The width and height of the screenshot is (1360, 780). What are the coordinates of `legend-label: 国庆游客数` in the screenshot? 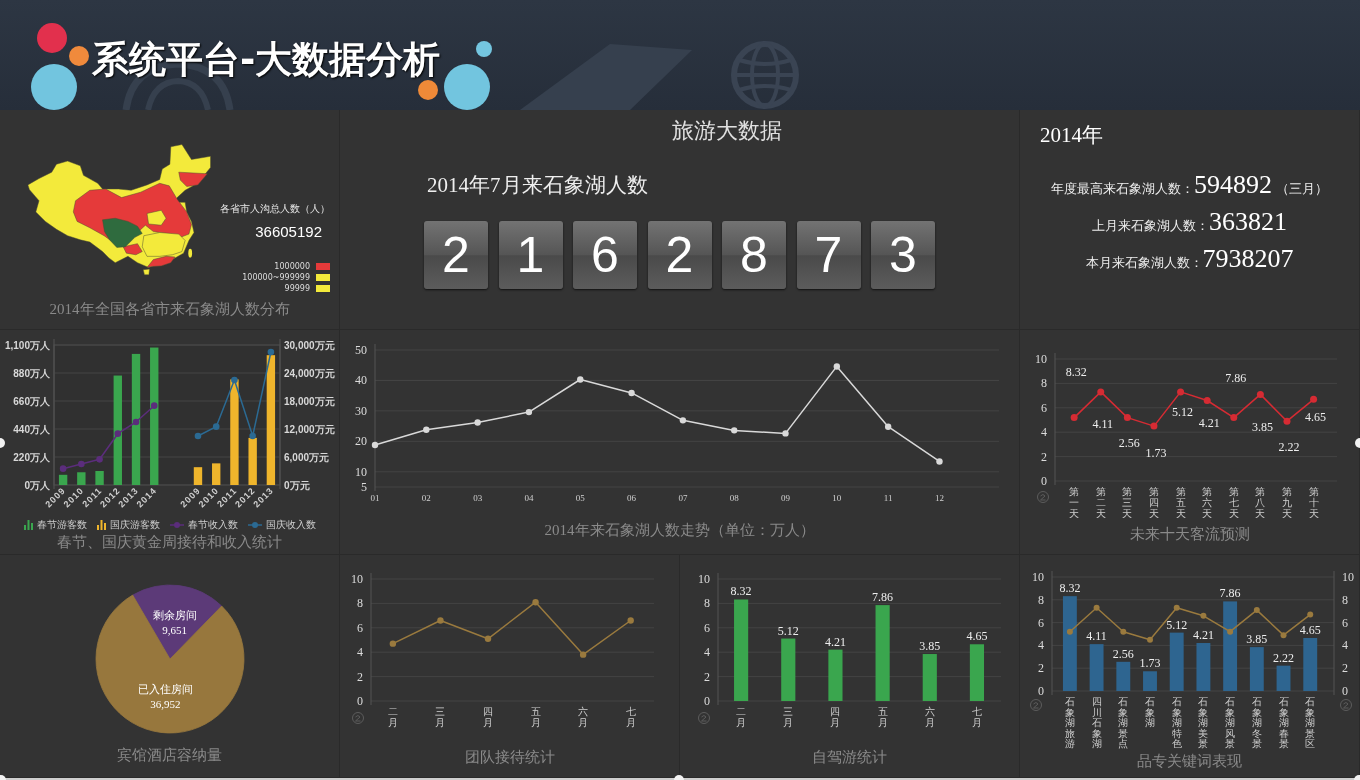 It's located at (134, 525).